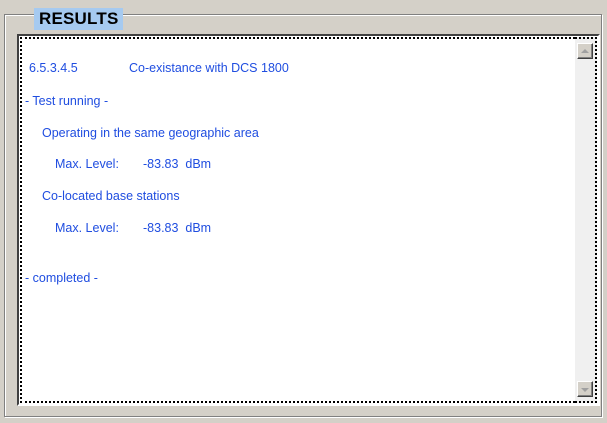  What do you see at coordinates (53, 68) in the screenshot?
I see `section-number: 6.5.3.4.5` at bounding box center [53, 68].